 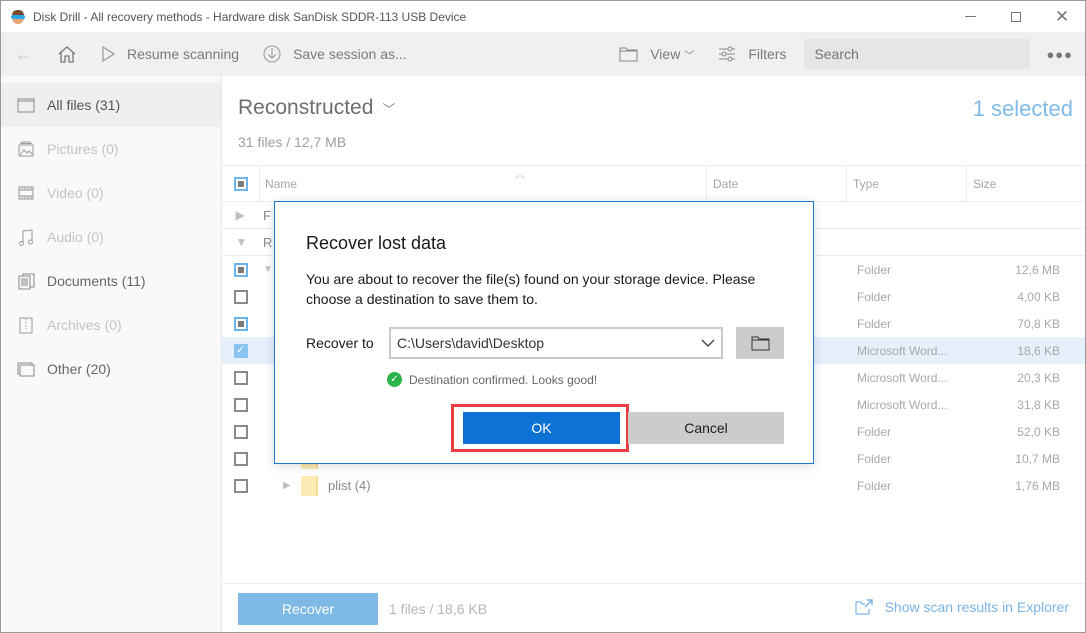 I want to click on row-checkbox-checked: ✓, so click(x=240, y=350).